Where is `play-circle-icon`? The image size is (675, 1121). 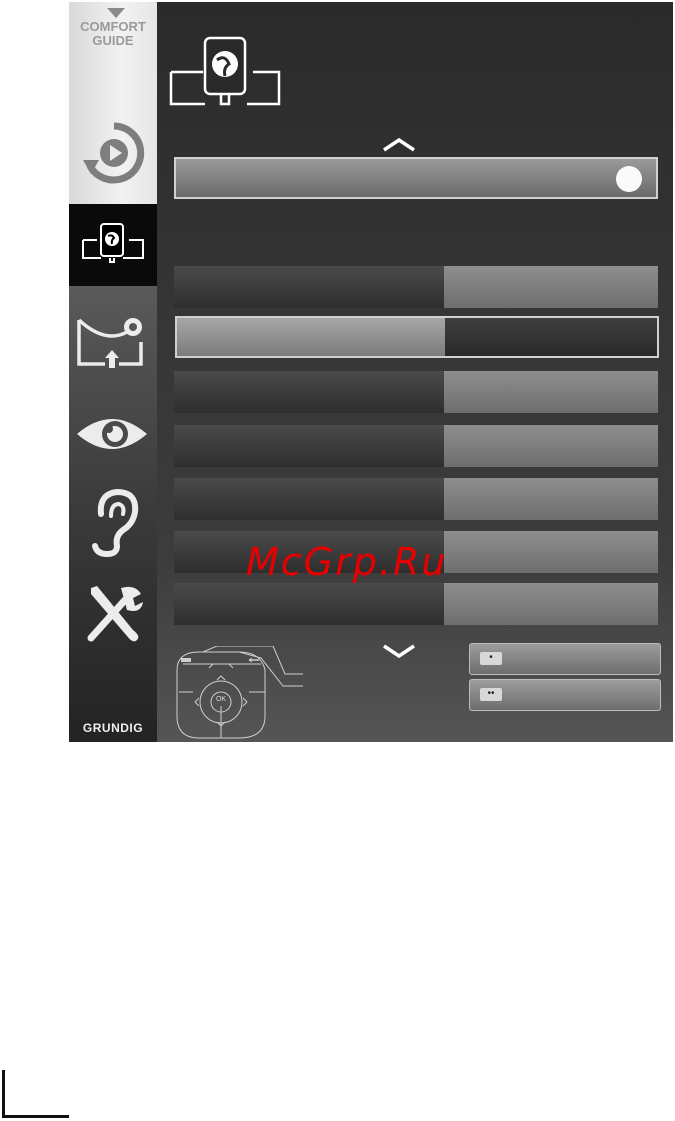 play-circle-icon is located at coordinates (114, 153).